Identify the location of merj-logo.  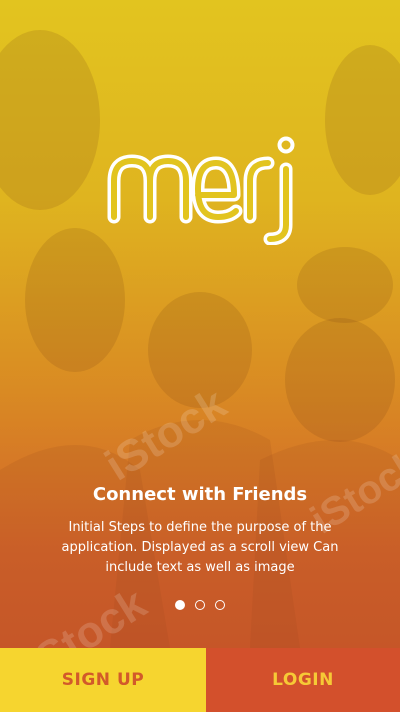
(201, 190).